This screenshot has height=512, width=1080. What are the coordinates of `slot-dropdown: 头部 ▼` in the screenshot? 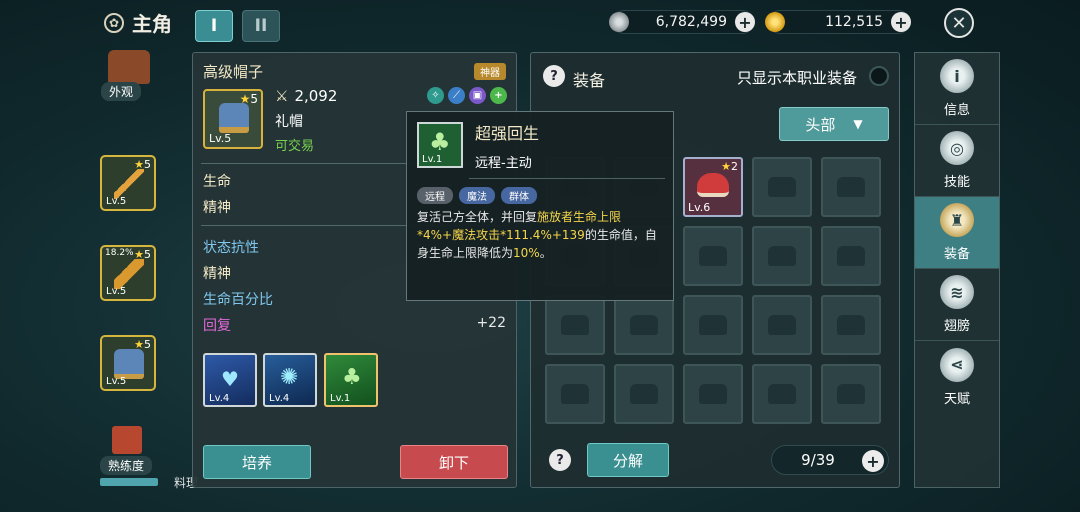 It's located at (834, 124).